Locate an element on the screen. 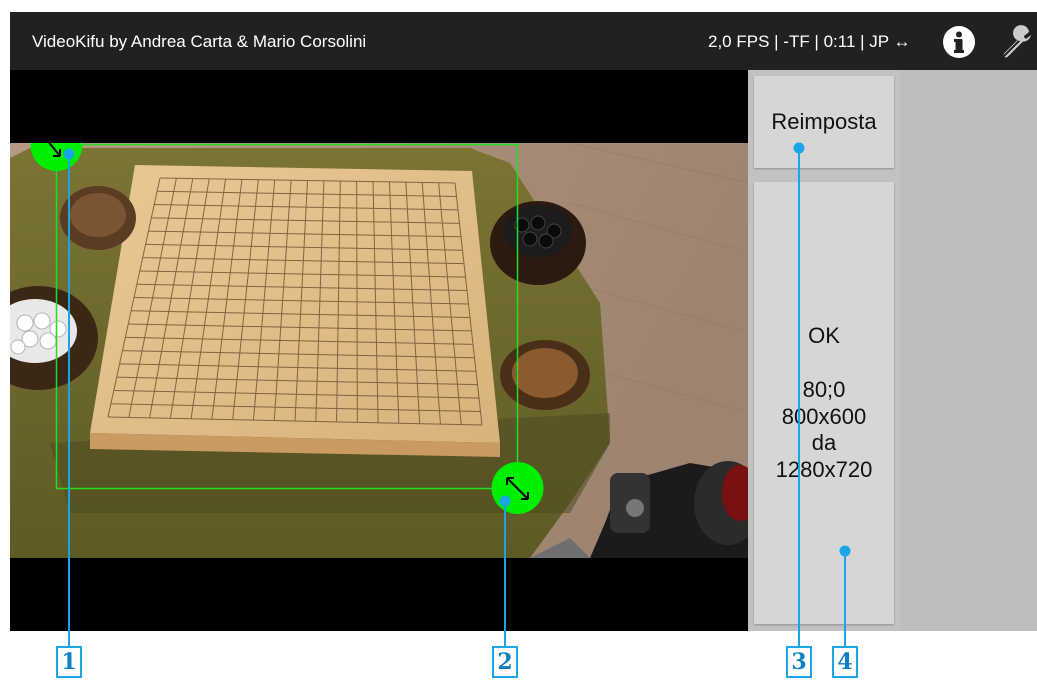  ok-label: OK is located at coordinates (824, 336).